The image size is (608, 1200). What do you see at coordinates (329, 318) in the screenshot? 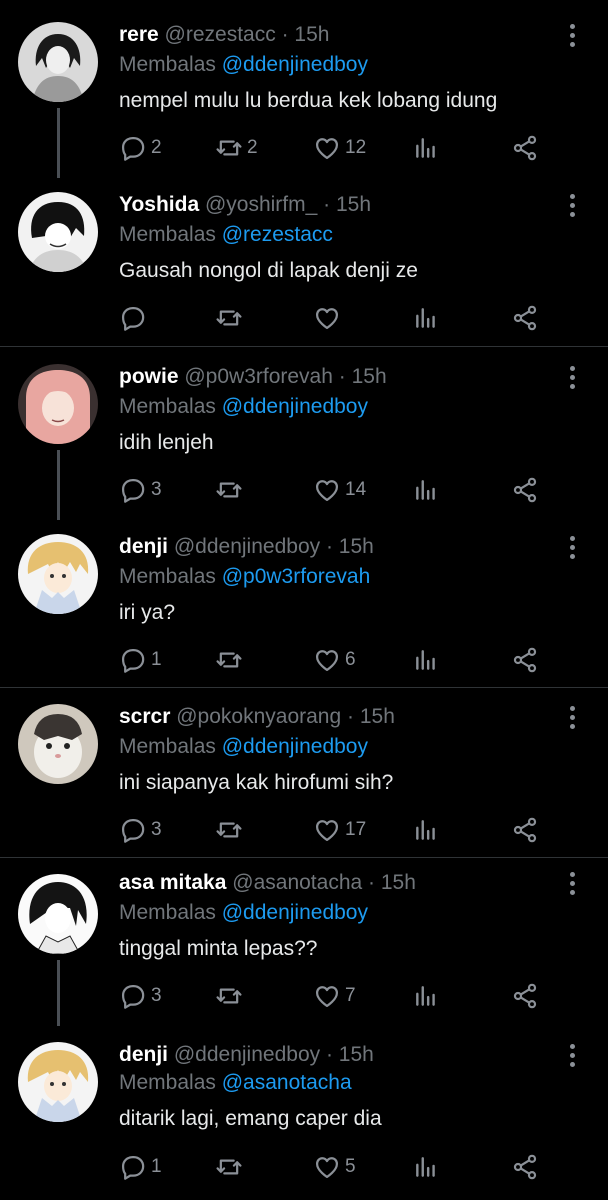
I see `like-button` at bounding box center [329, 318].